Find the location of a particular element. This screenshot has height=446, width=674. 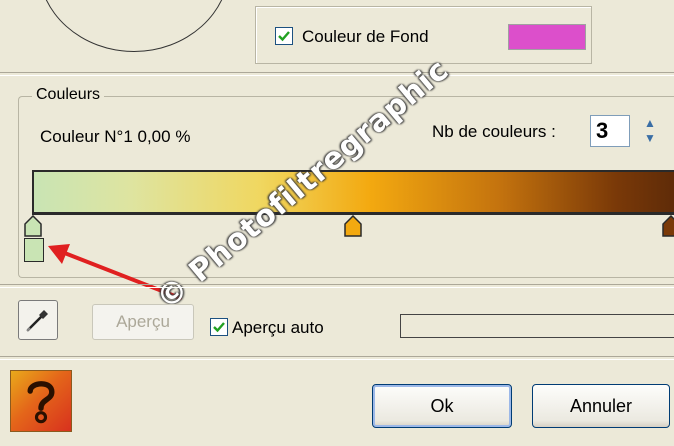

eyedropper-icon is located at coordinates (37, 321).